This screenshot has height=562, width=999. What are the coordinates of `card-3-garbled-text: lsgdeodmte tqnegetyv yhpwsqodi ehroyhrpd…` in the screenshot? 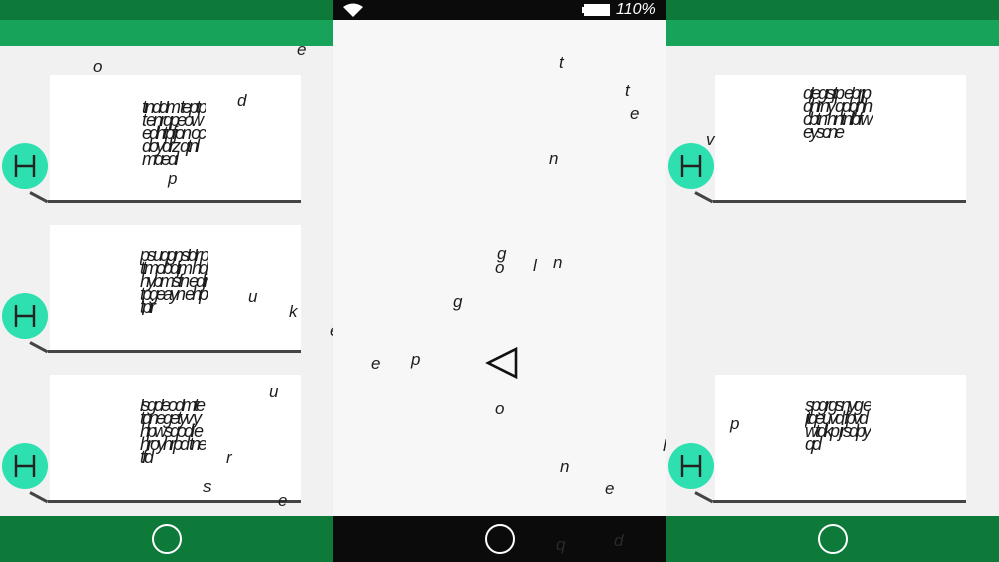 It's located at (173, 432).